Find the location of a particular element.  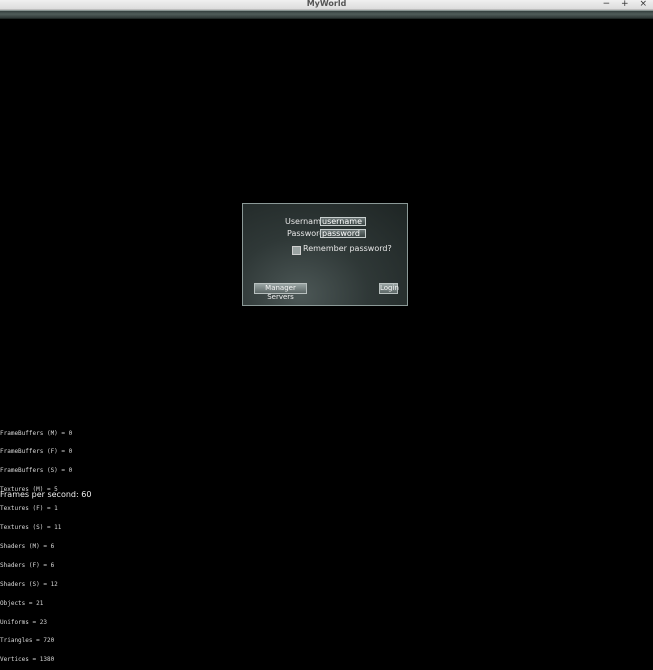

password-input is located at coordinates (343, 233).